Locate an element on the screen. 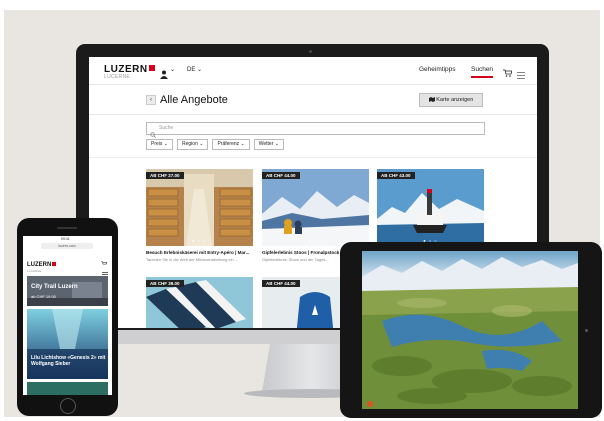 The width and height of the screenshot is (604, 421). filter-bar: Preis ⌄ Region ⌄ Präferenz ⌄ Wetter ⌄ is located at coordinates (215, 144).